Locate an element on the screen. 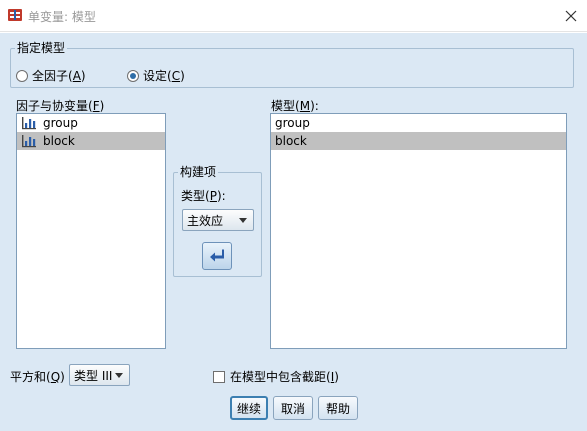 This screenshot has height=431, width=587. specify-model-group: 指定模型 全因子(A) 设定(C) is located at coordinates (292, 64).